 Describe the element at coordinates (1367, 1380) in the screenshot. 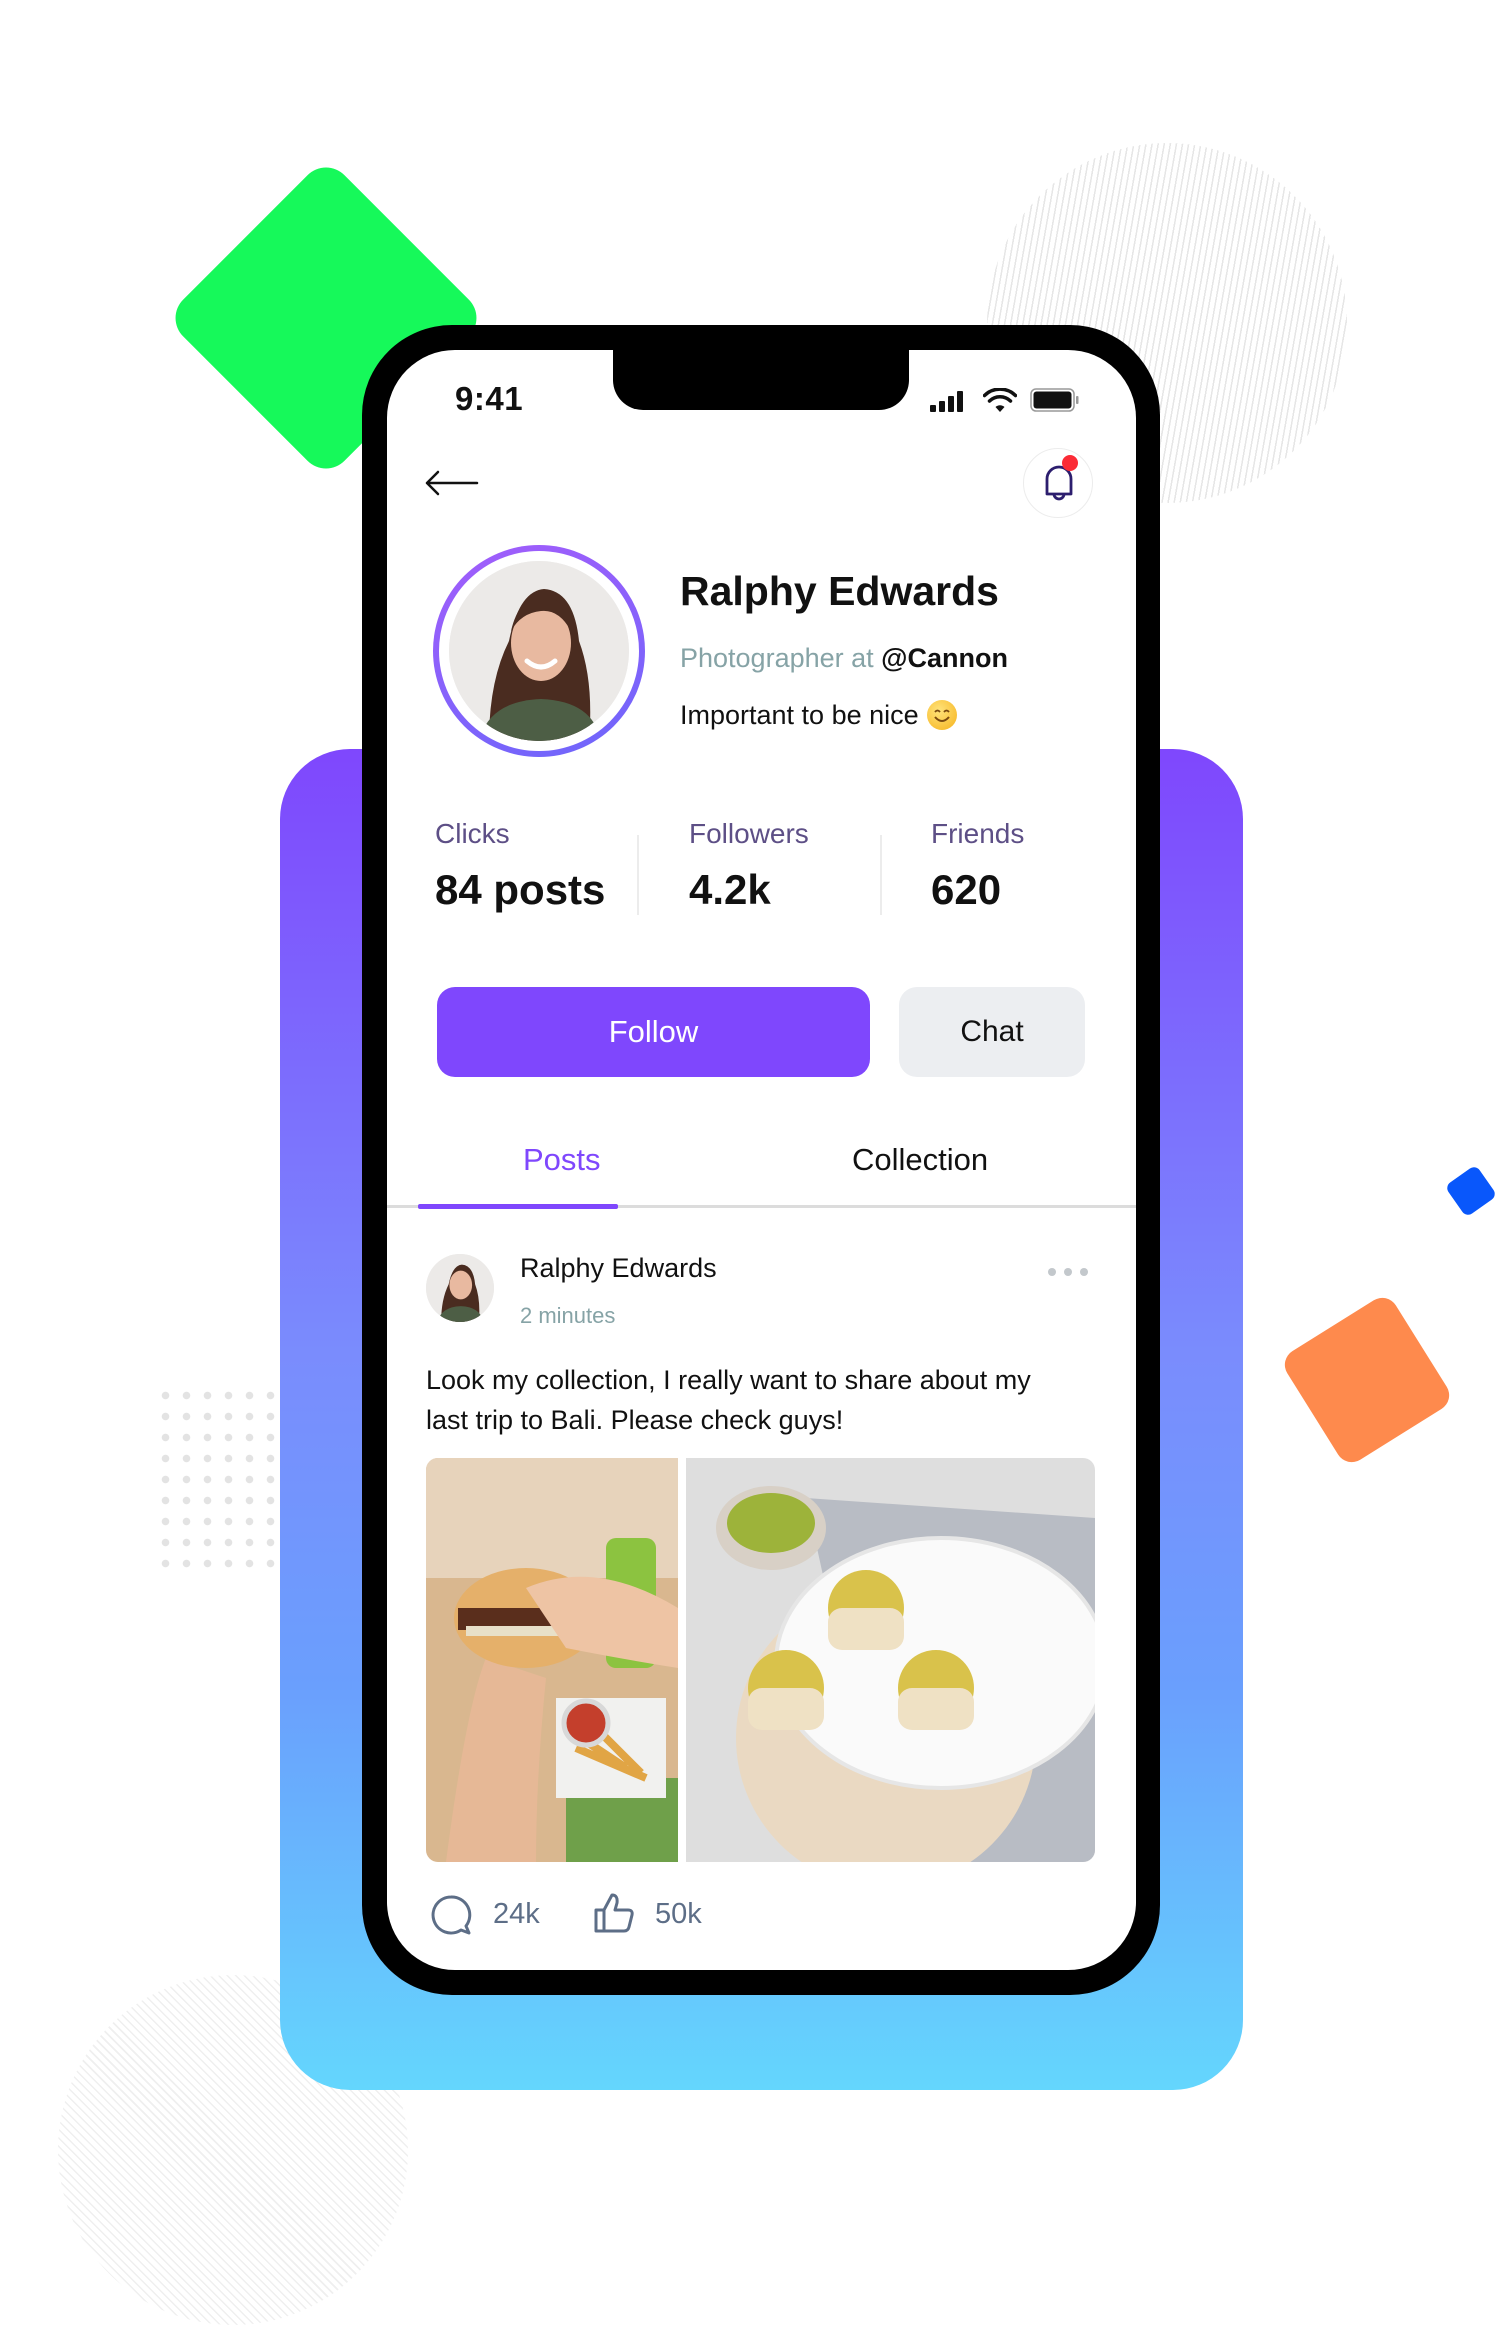

I see `decor-orange-square` at that location.